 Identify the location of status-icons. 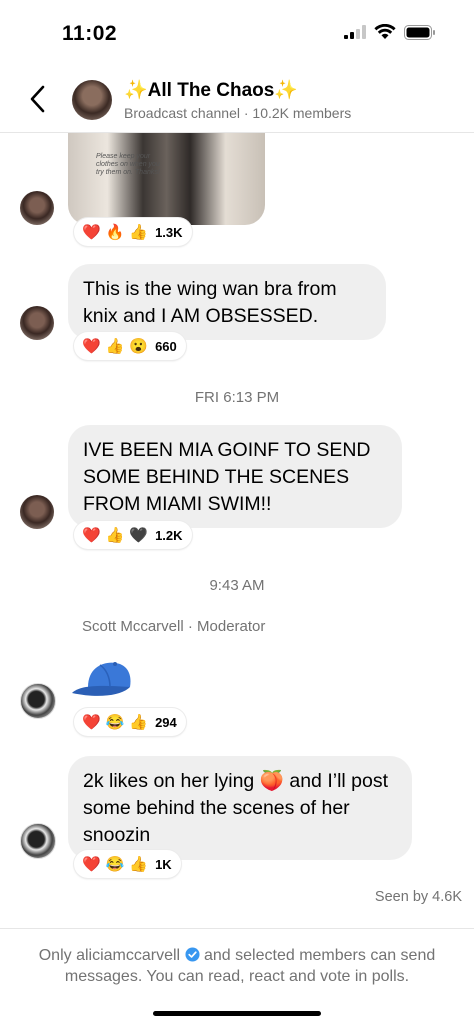
(390, 32).